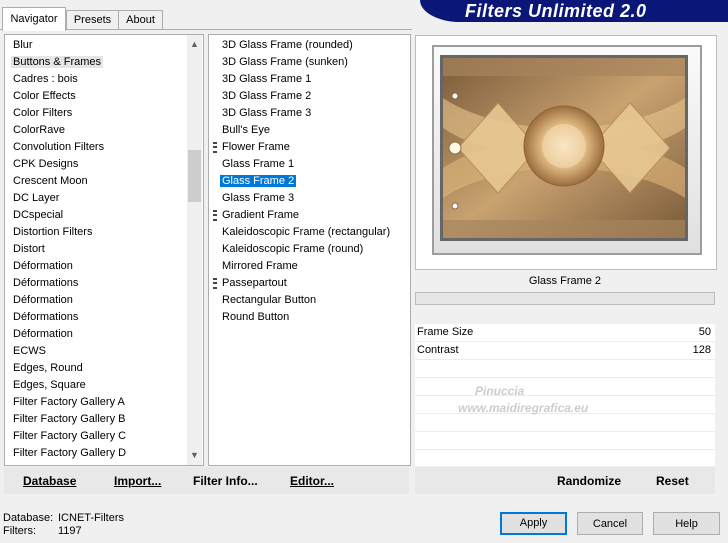 This screenshot has width=728, height=543. What do you see at coordinates (269, 300) in the screenshot?
I see `filter-item: Rectangular Button` at bounding box center [269, 300].